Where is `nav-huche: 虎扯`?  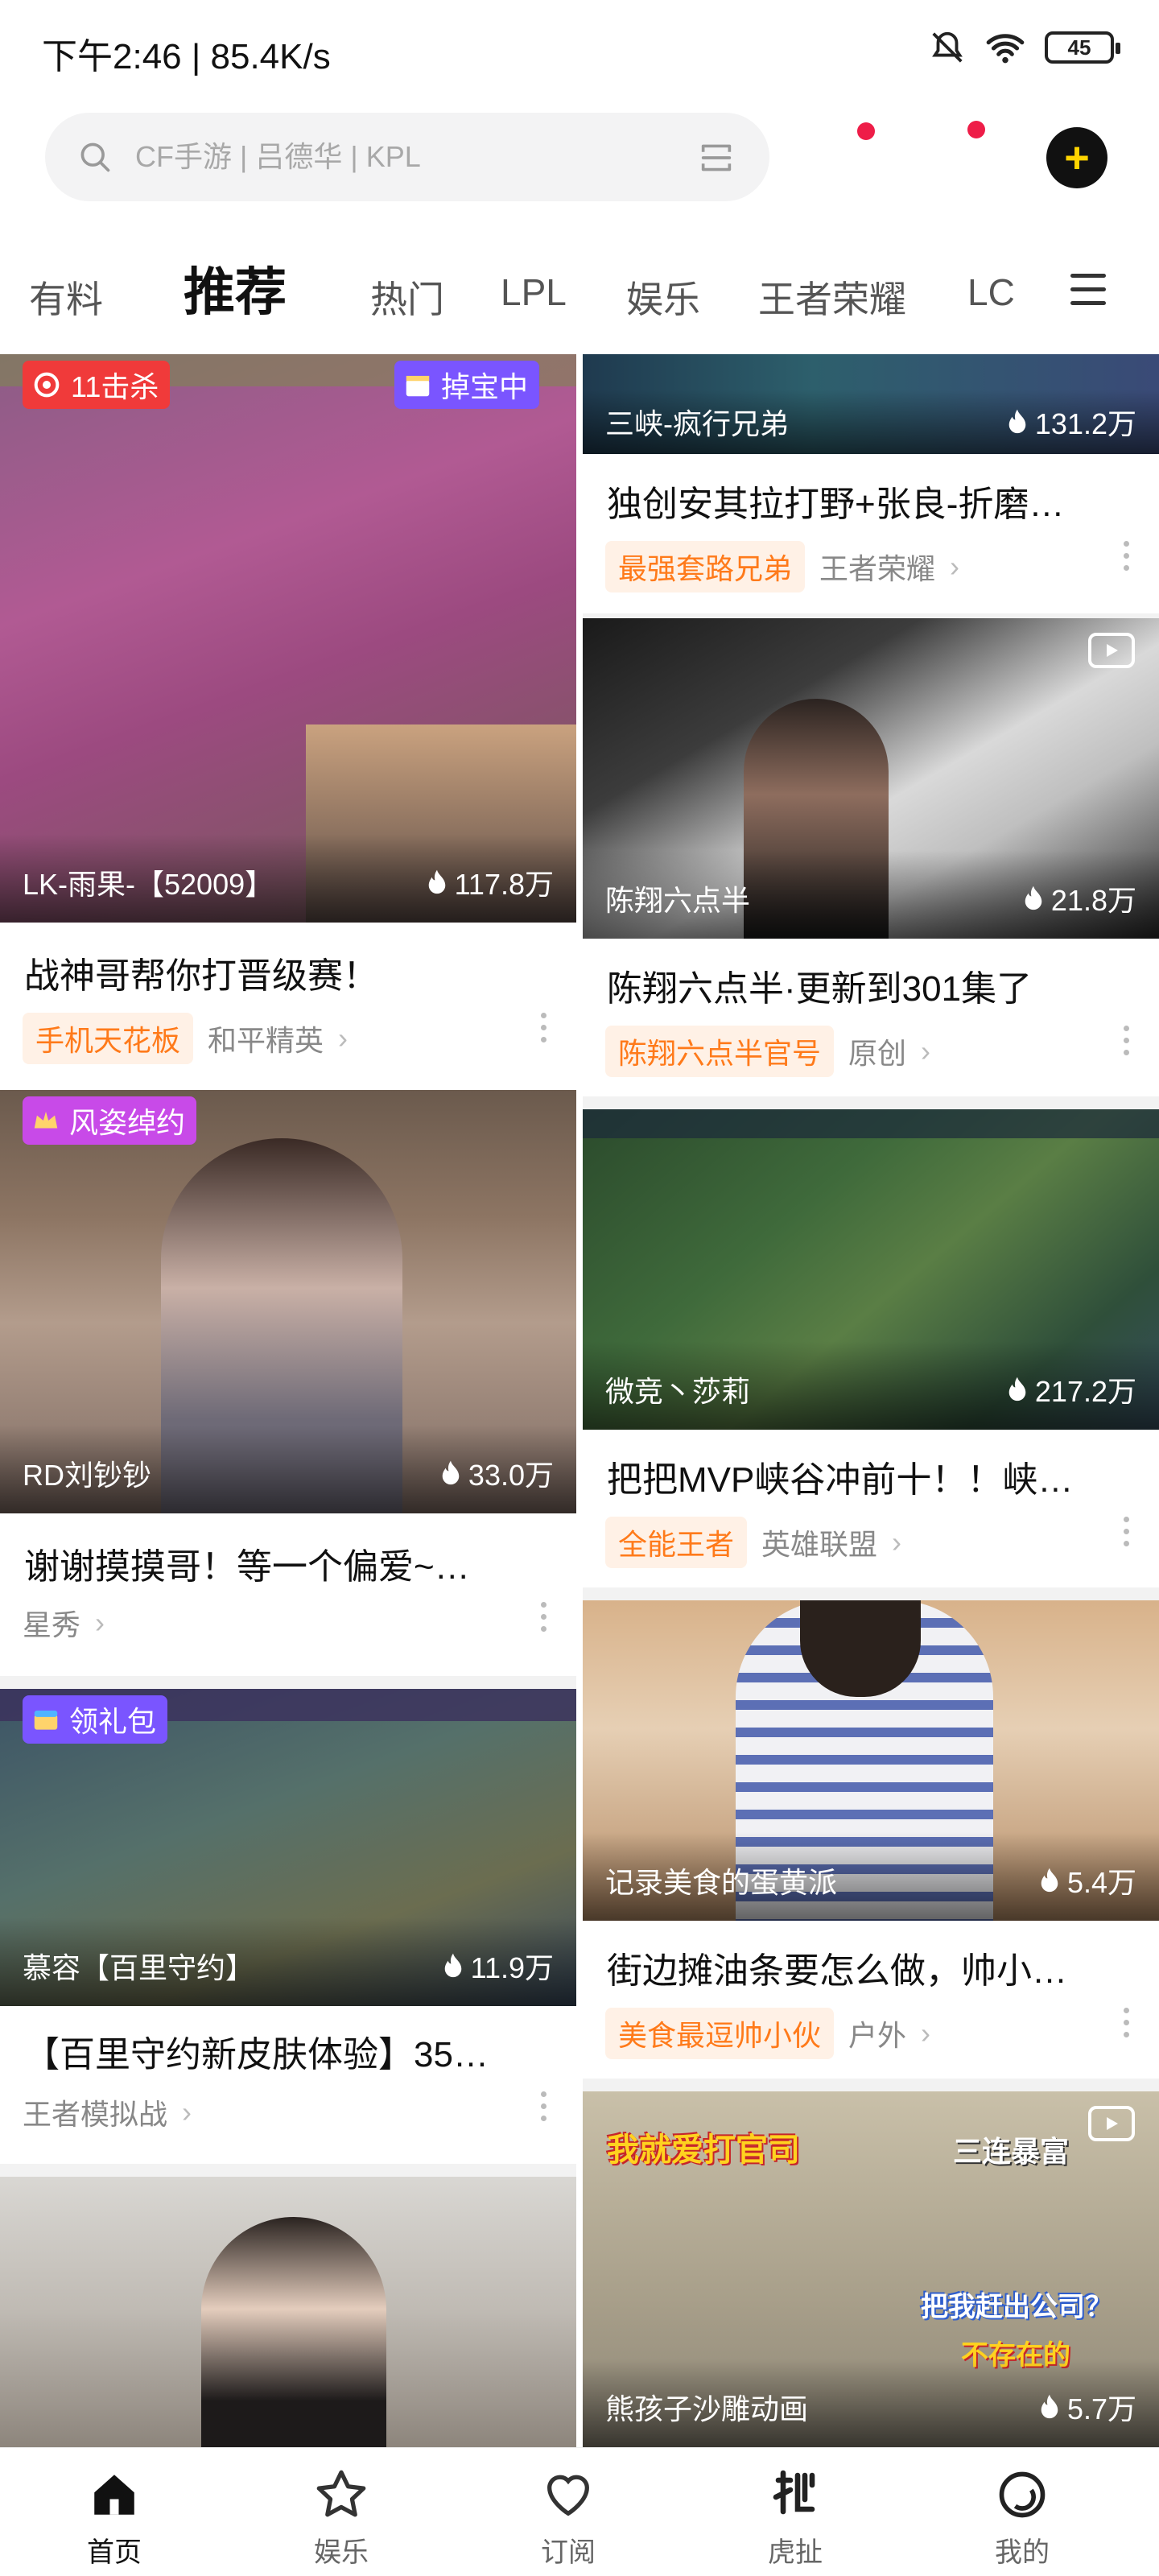
nav-huche: 虎扯 is located at coordinates (795, 2516).